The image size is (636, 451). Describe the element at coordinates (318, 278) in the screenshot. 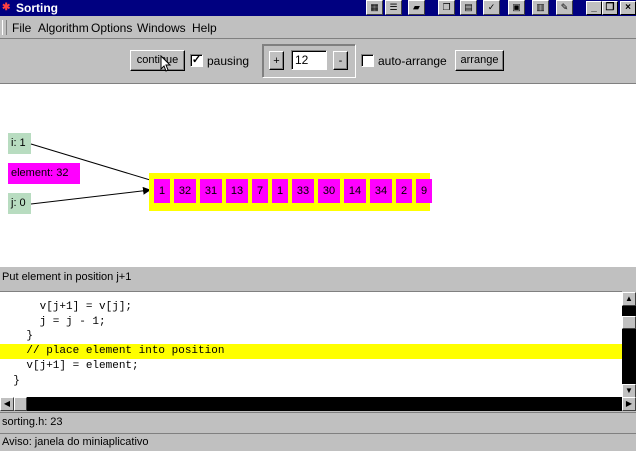

I see `status-bar: Put element in position j+1` at that location.